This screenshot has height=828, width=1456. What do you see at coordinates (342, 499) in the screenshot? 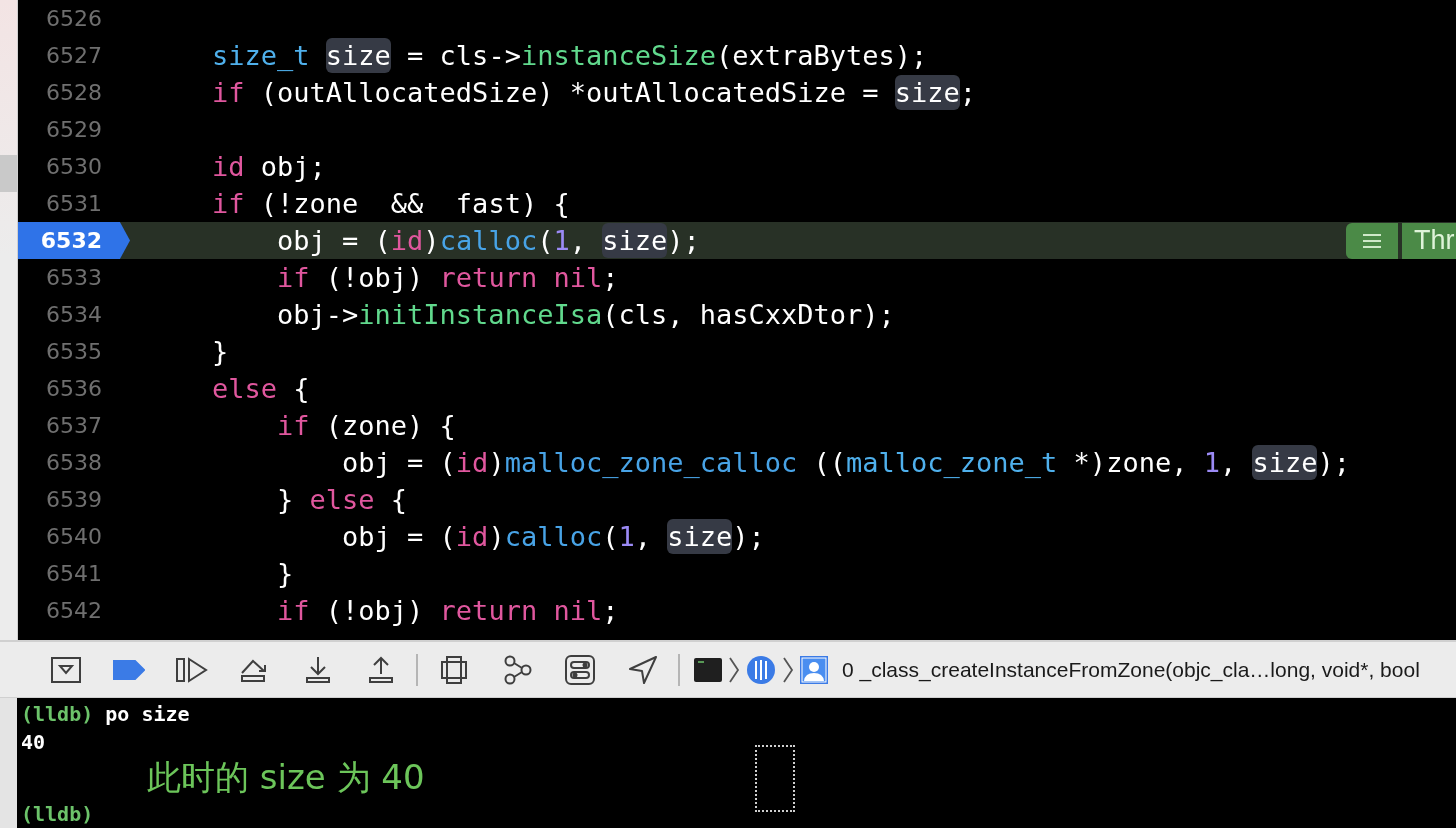
I see `code-line: } else {` at bounding box center [342, 499].